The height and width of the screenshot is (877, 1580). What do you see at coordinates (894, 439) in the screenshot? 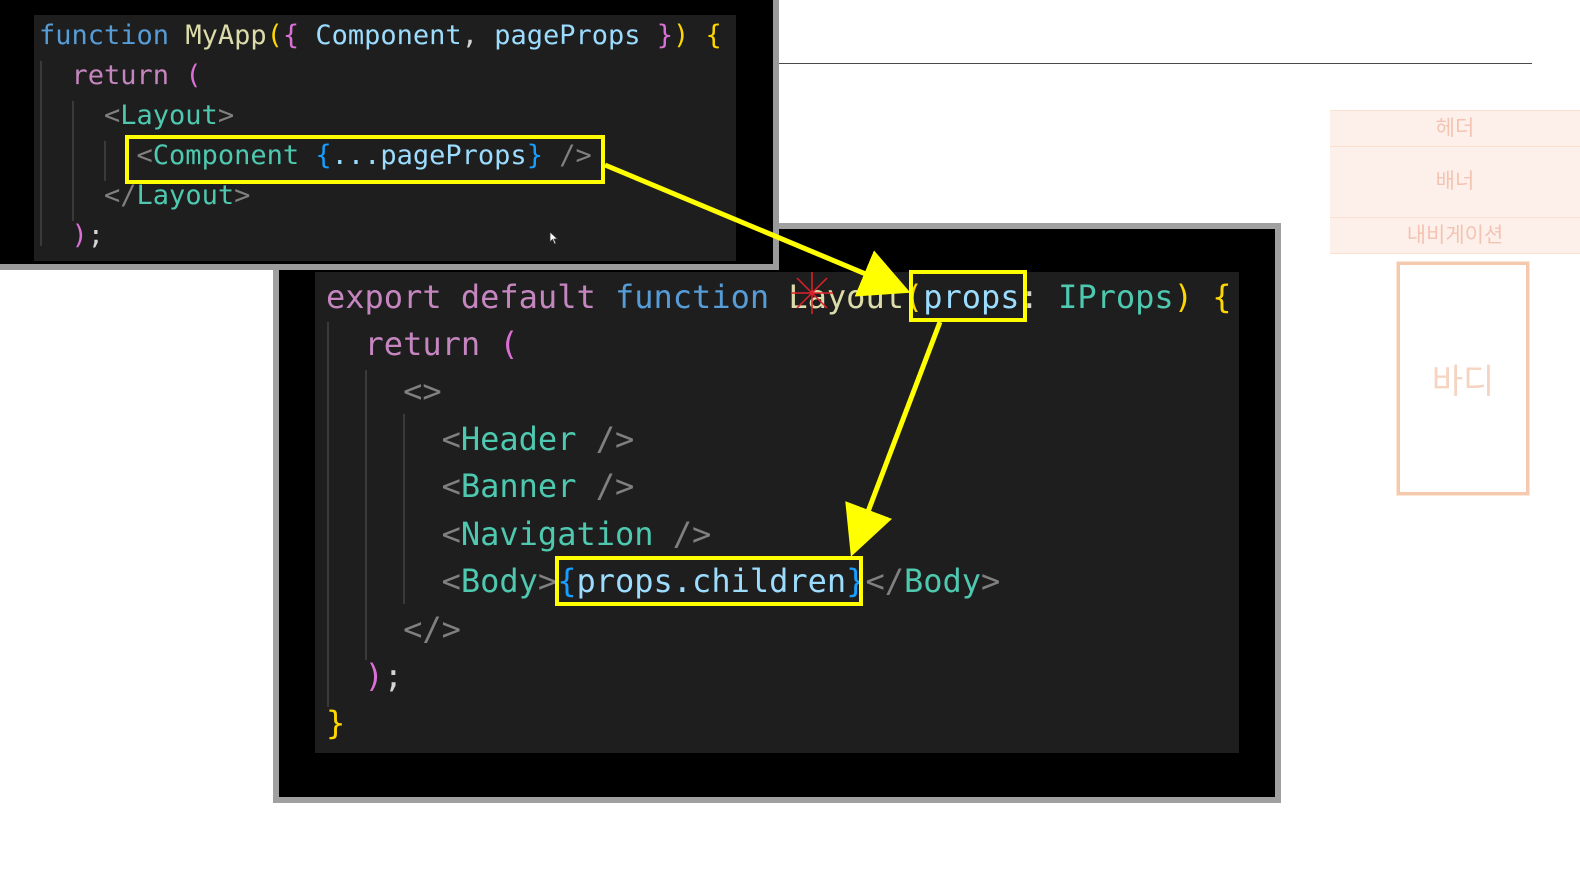
I see `arrow-props-to-children` at bounding box center [894, 439].